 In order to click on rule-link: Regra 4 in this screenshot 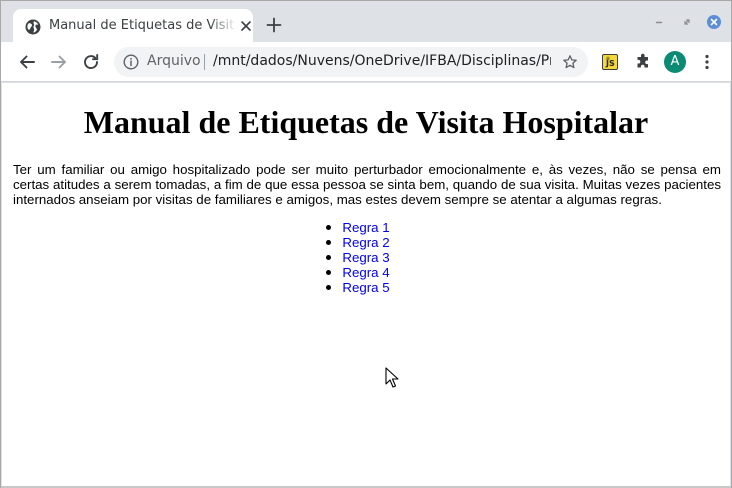, I will do `click(365, 272)`.